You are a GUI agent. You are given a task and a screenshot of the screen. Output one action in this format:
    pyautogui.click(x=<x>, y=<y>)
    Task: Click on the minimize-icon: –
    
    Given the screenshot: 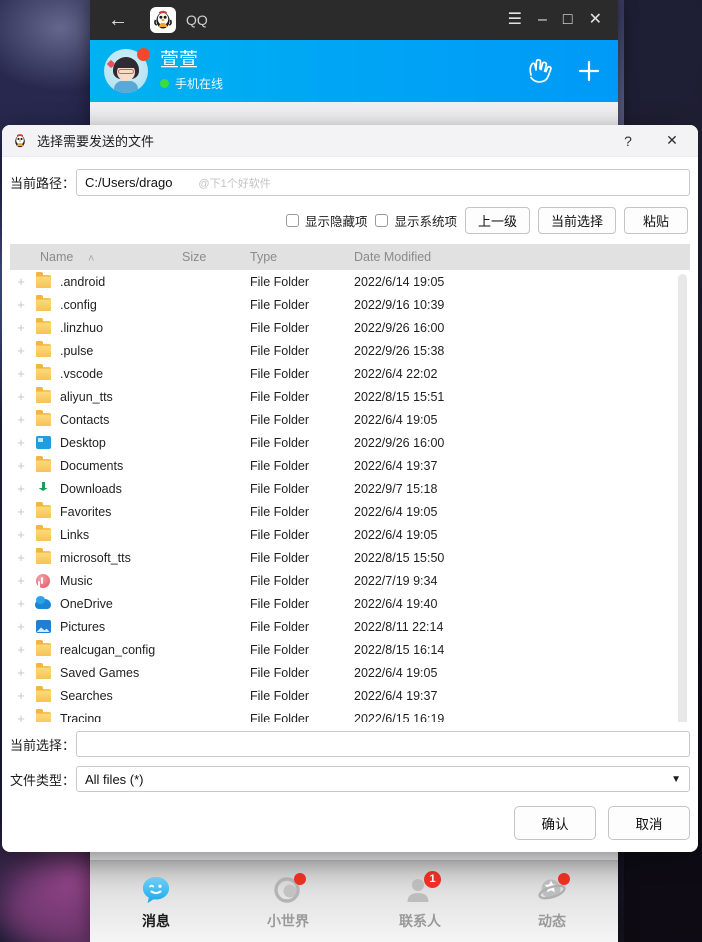 What is the action you would take?
    pyautogui.click(x=542, y=20)
    